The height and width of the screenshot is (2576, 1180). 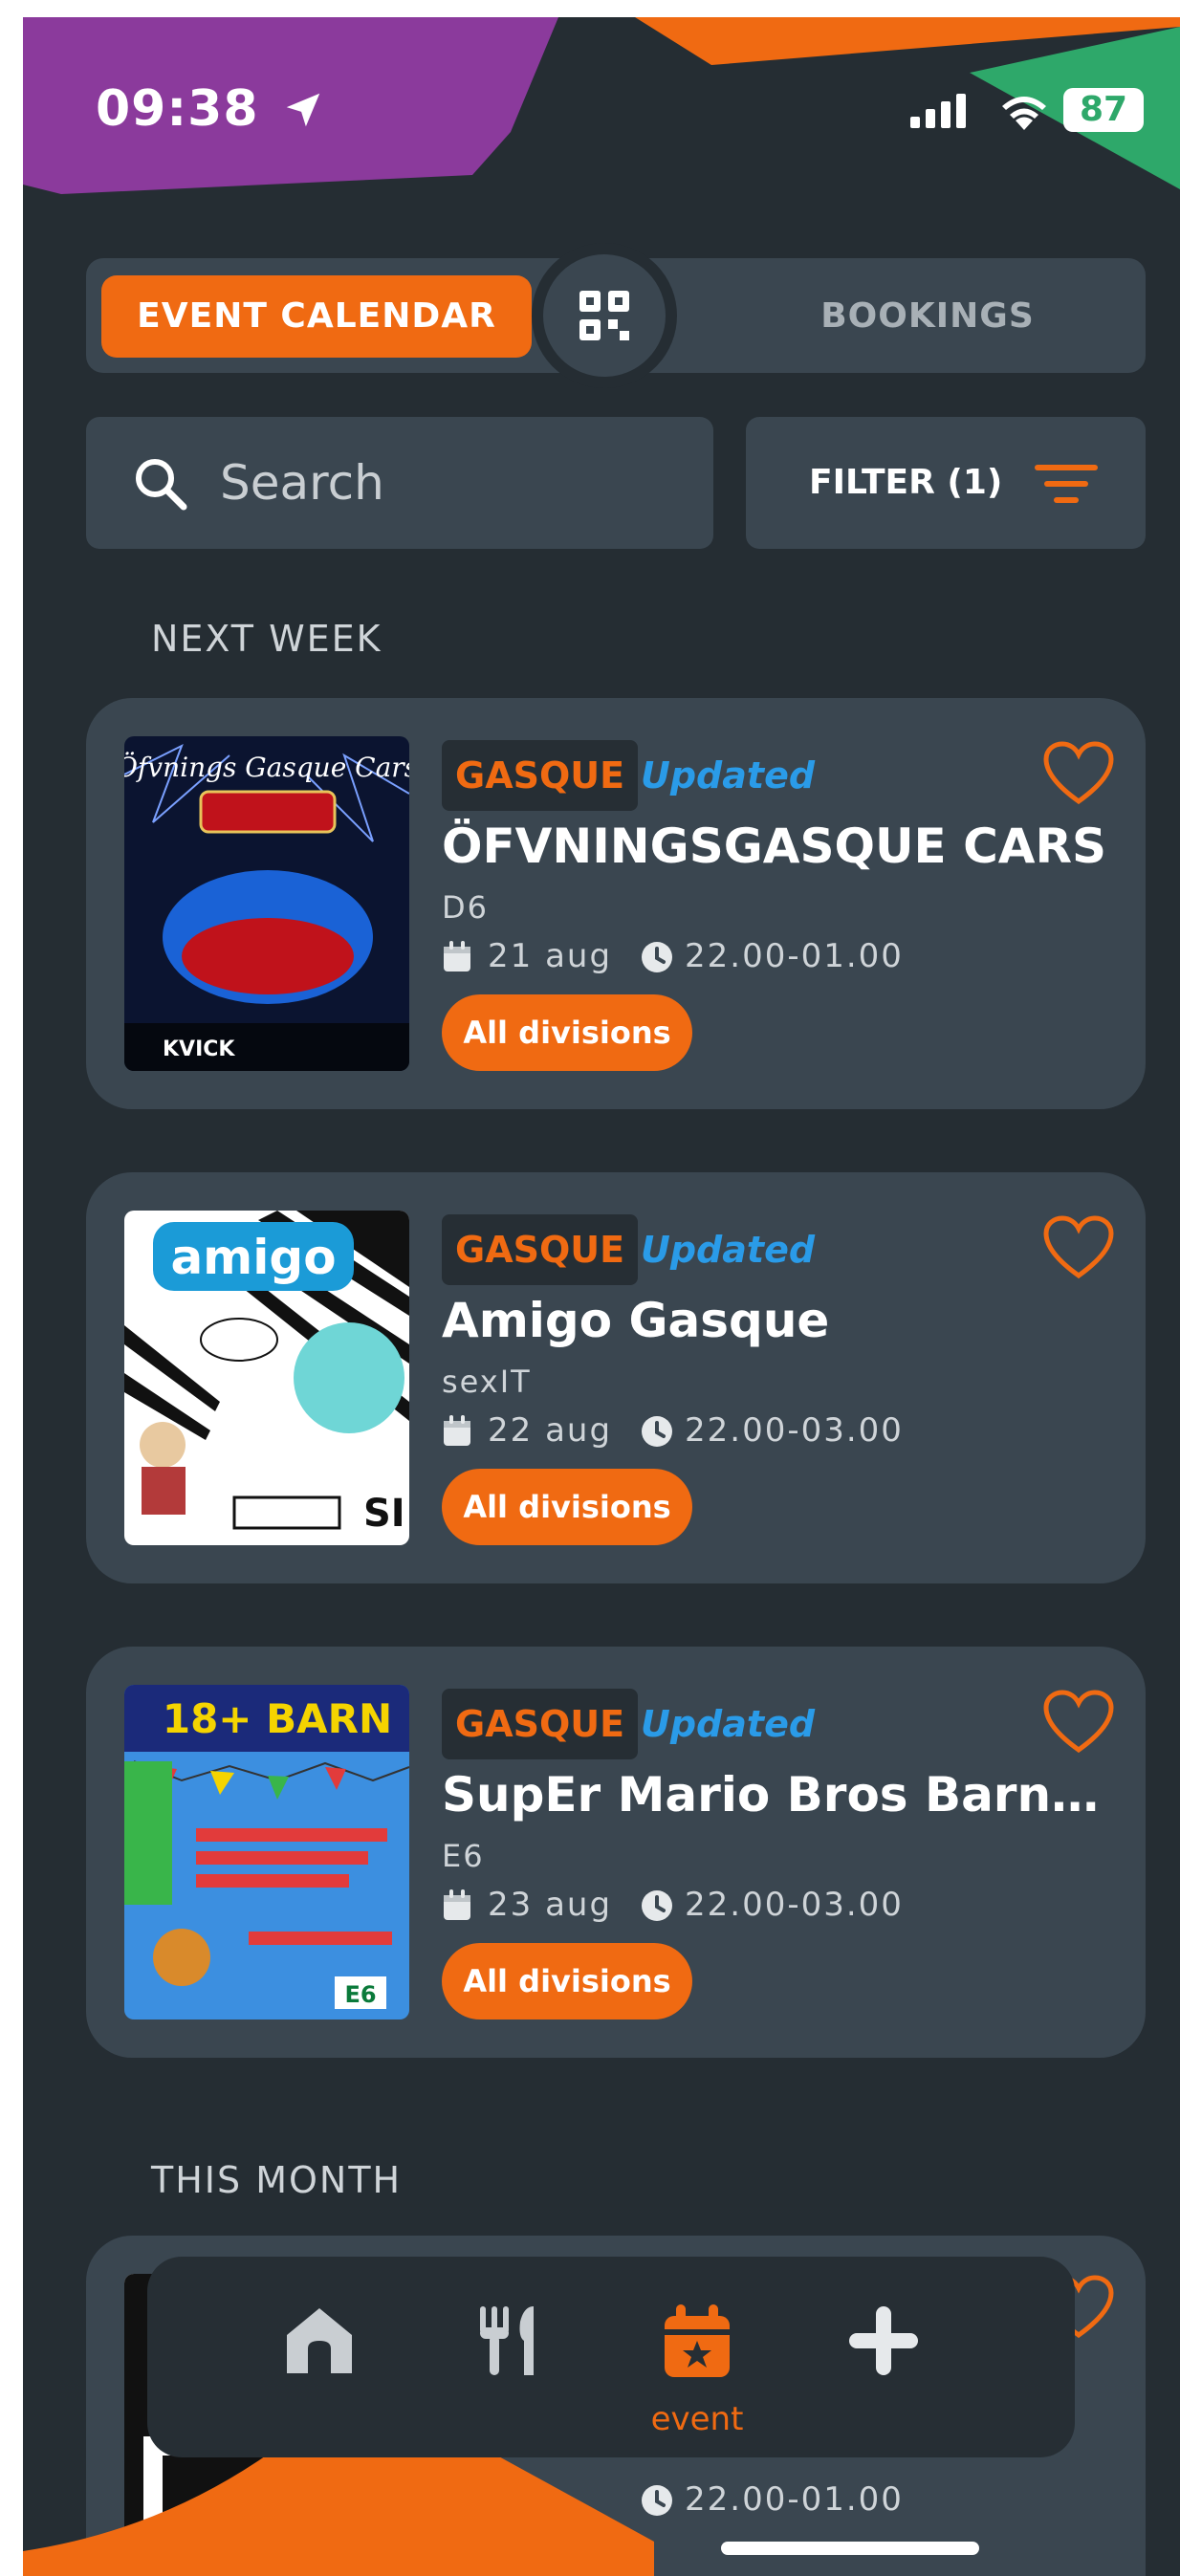 What do you see at coordinates (1103, 110) in the screenshot?
I see `battery-indicator: 87` at bounding box center [1103, 110].